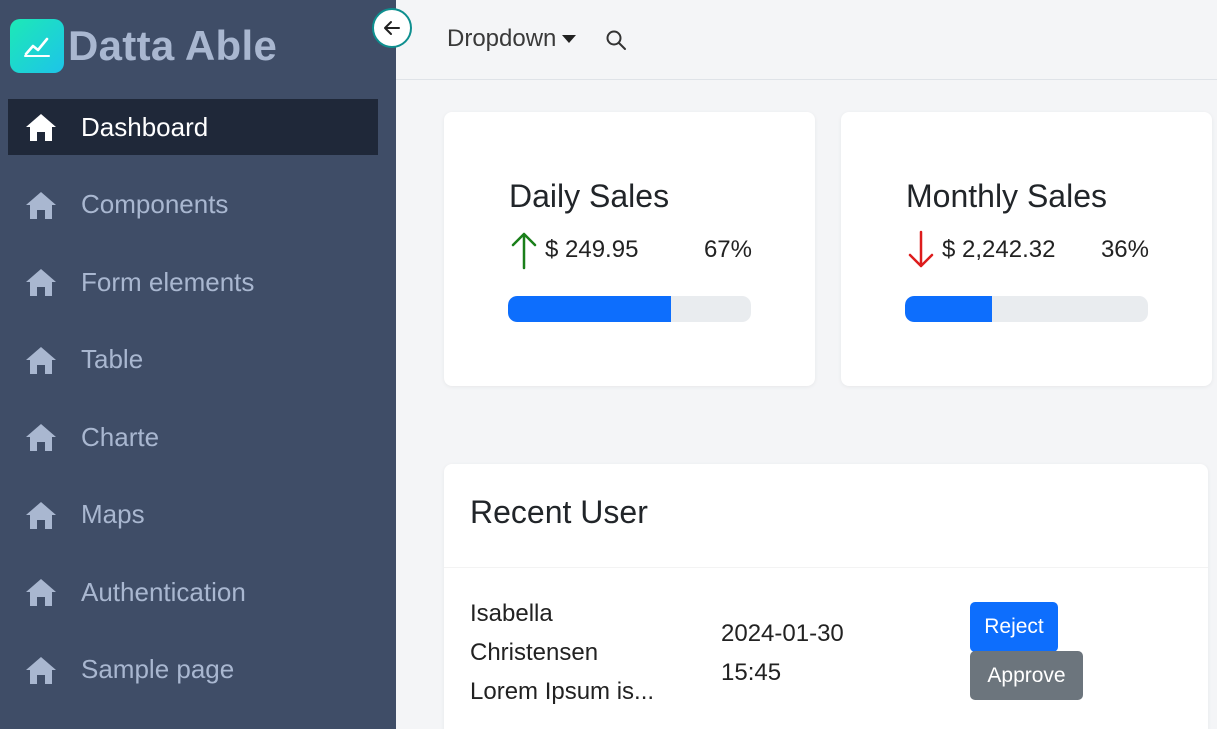 This screenshot has width=1217, height=729. I want to click on sidebar-item-form-elements: Form elements, so click(193, 282).